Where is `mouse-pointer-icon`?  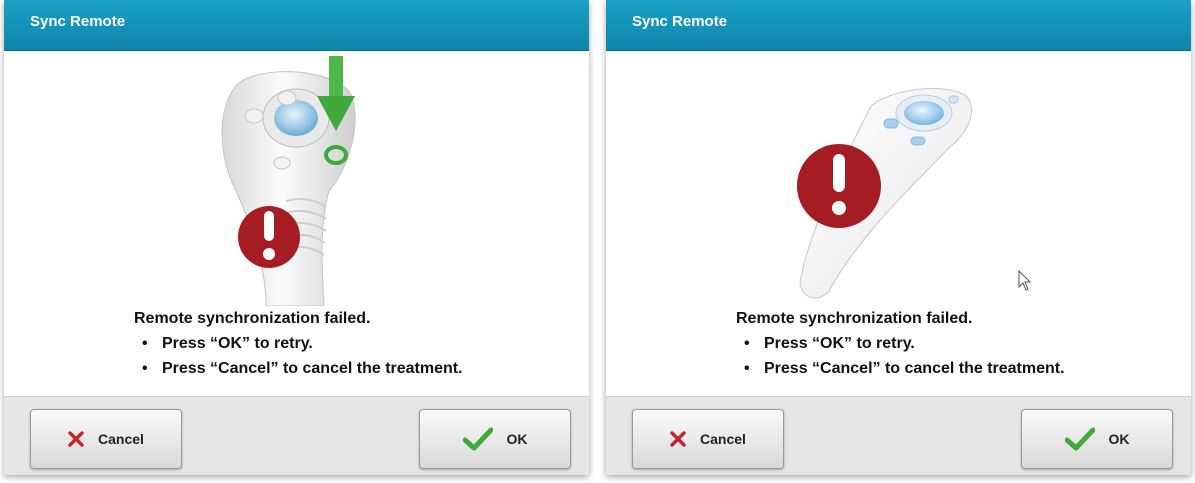
mouse-pointer-icon is located at coordinates (1025, 280).